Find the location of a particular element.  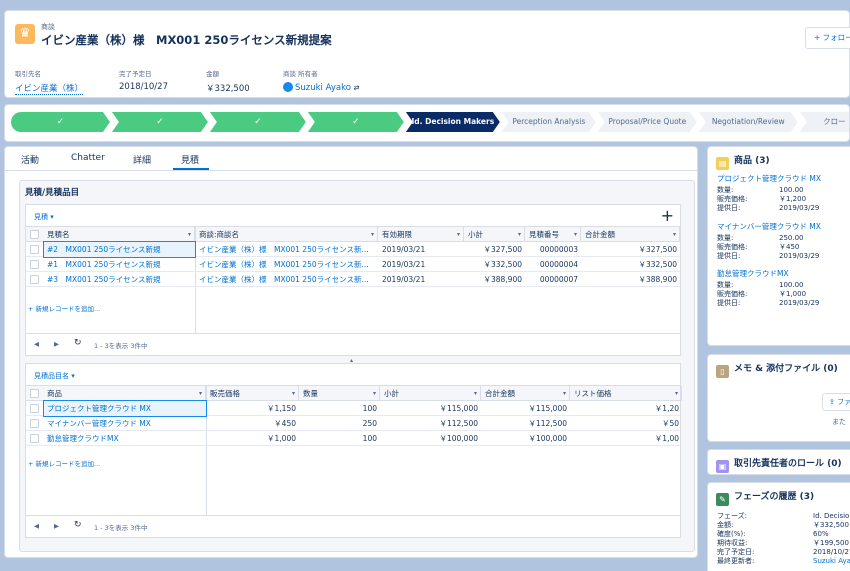

table-cell: #3 MX001 250ライセンス新規 is located at coordinates (119, 279).